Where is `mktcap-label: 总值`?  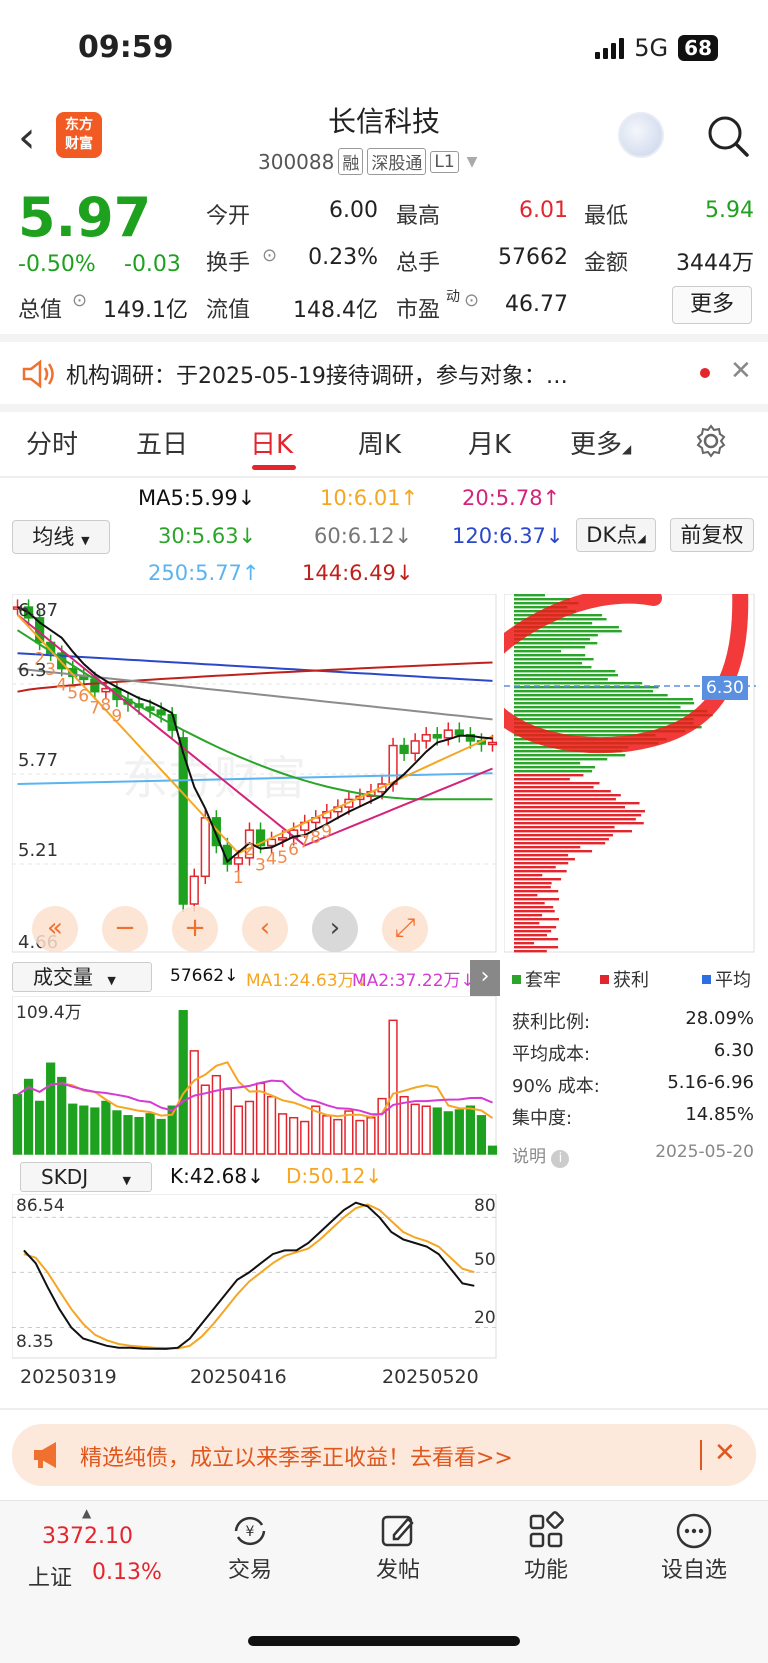
mktcap-label: 总值 is located at coordinates (40, 310).